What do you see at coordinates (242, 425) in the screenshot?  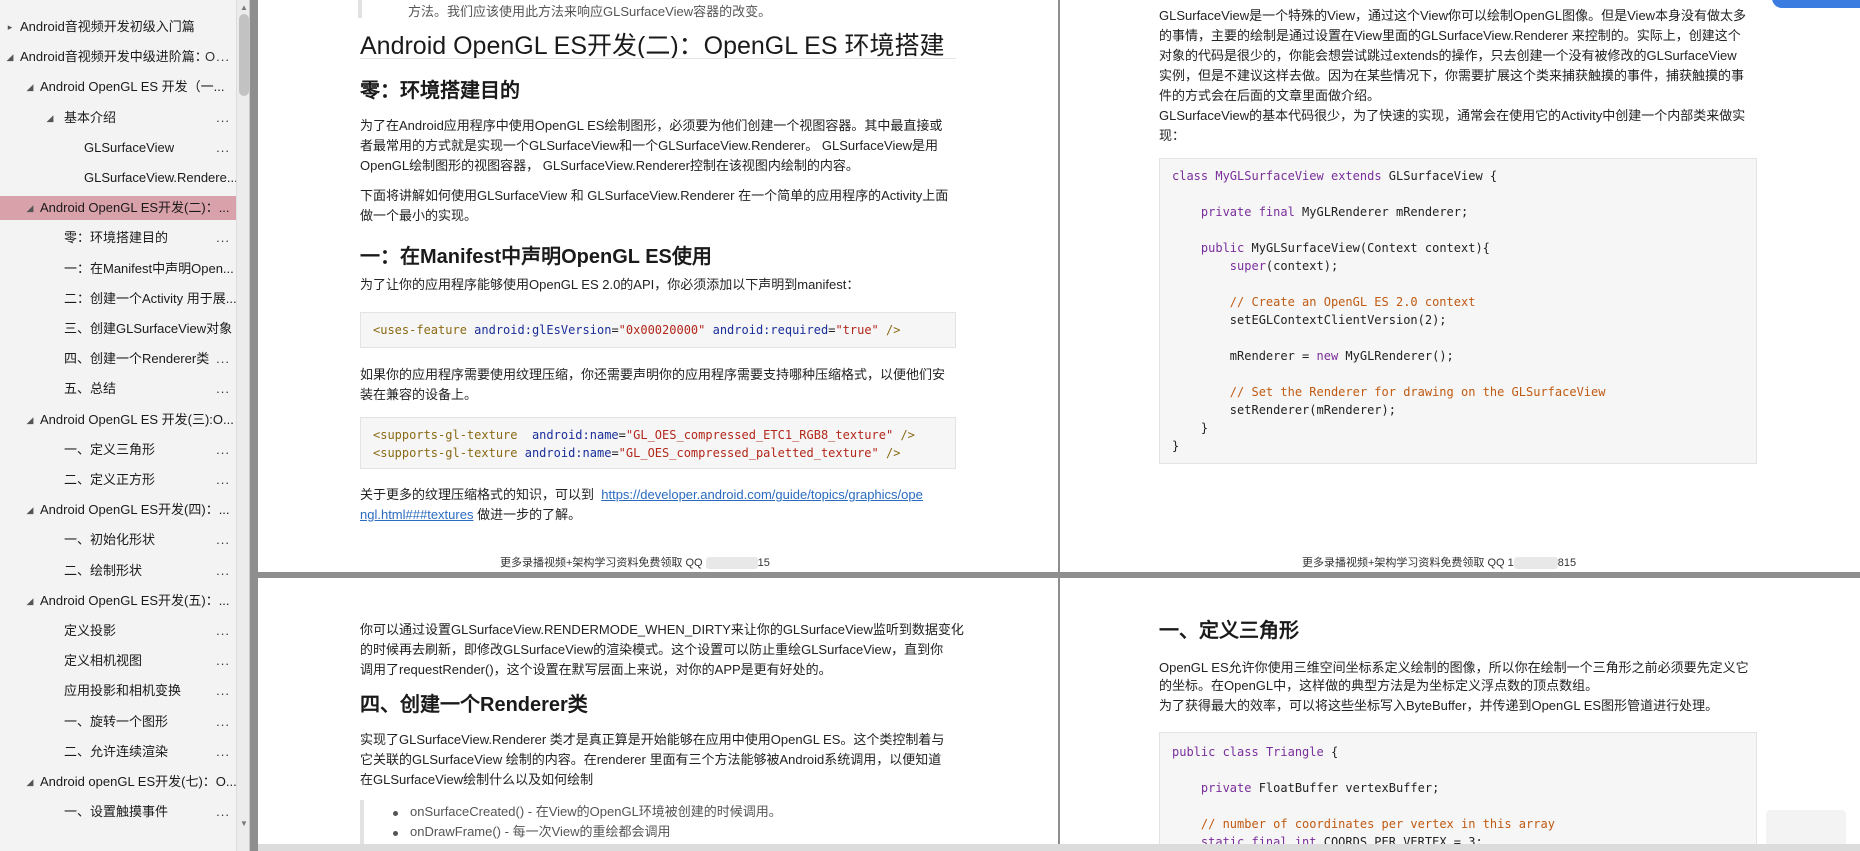 I see `toc-scrollbar: ▲ ▼` at bounding box center [242, 425].